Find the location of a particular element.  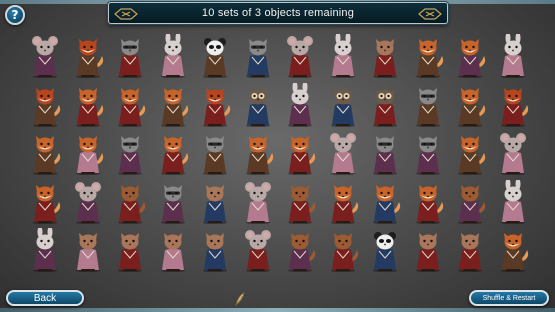

back-button: Back is located at coordinates (45, 298).